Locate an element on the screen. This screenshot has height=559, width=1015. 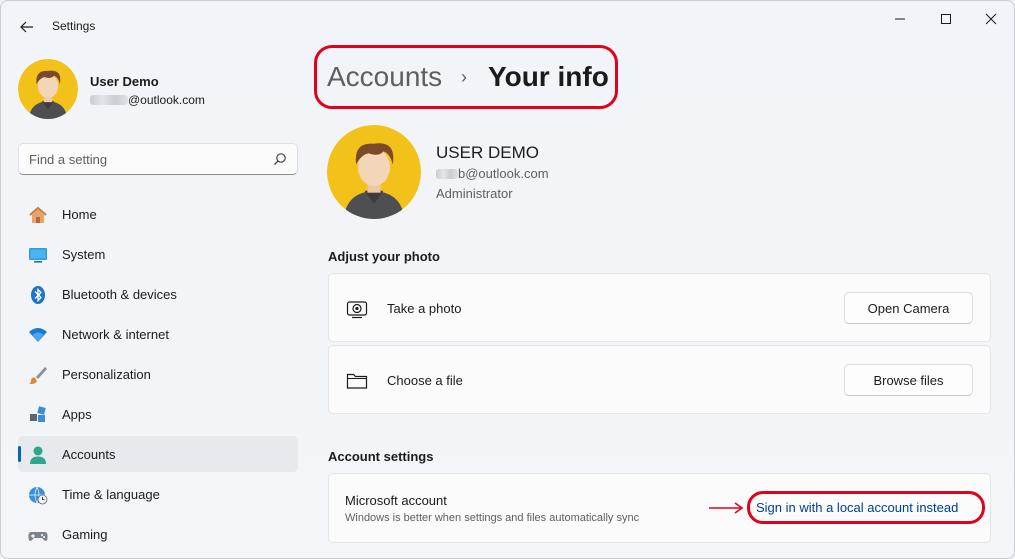
sidebar-item-bluetooth: Bluetooth & devices is located at coordinates (158, 294).